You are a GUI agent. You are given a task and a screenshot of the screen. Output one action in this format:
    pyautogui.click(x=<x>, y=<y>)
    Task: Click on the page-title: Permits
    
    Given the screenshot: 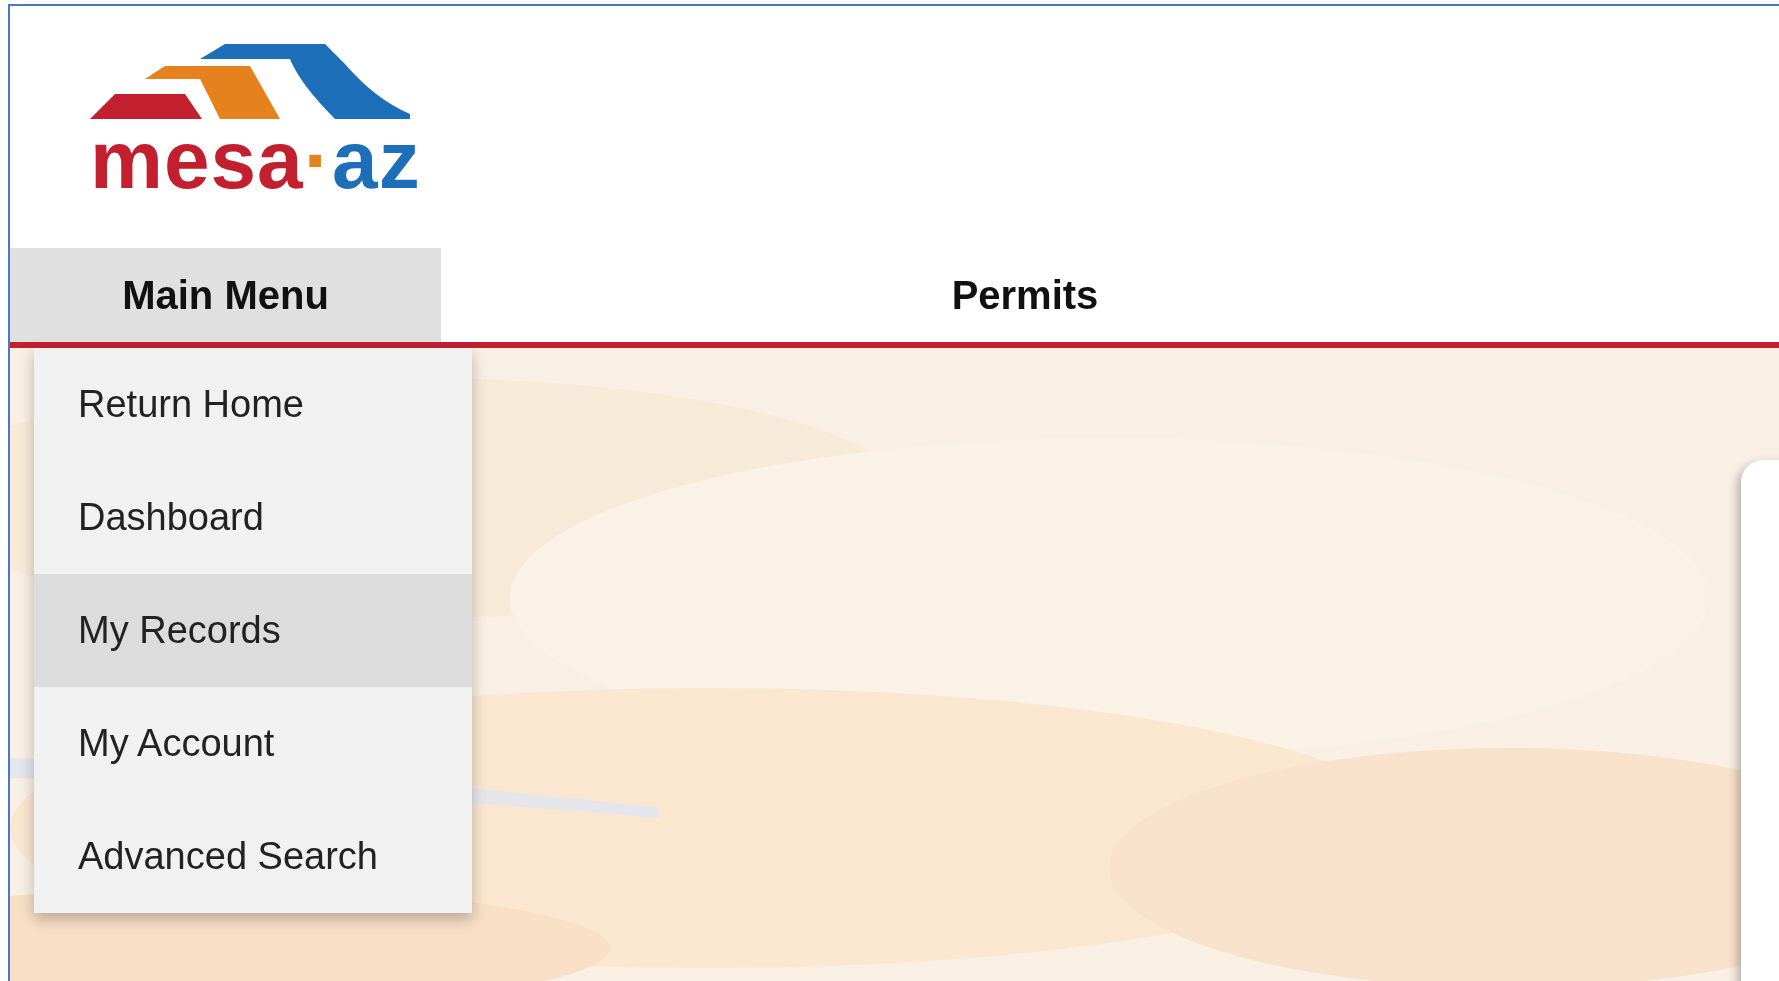 What is the action you would take?
    pyautogui.click(x=1025, y=295)
    